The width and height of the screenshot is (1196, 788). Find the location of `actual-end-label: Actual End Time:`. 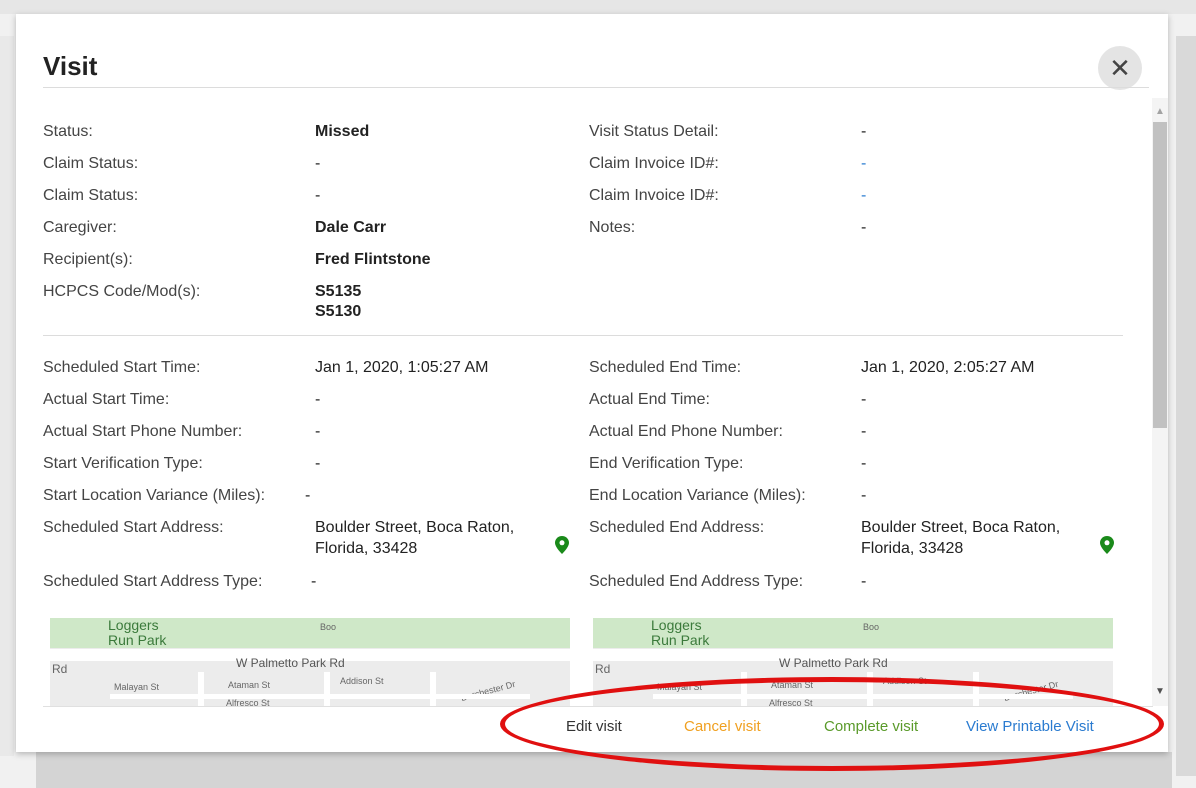

actual-end-label: Actual End Time: is located at coordinates (649, 399).